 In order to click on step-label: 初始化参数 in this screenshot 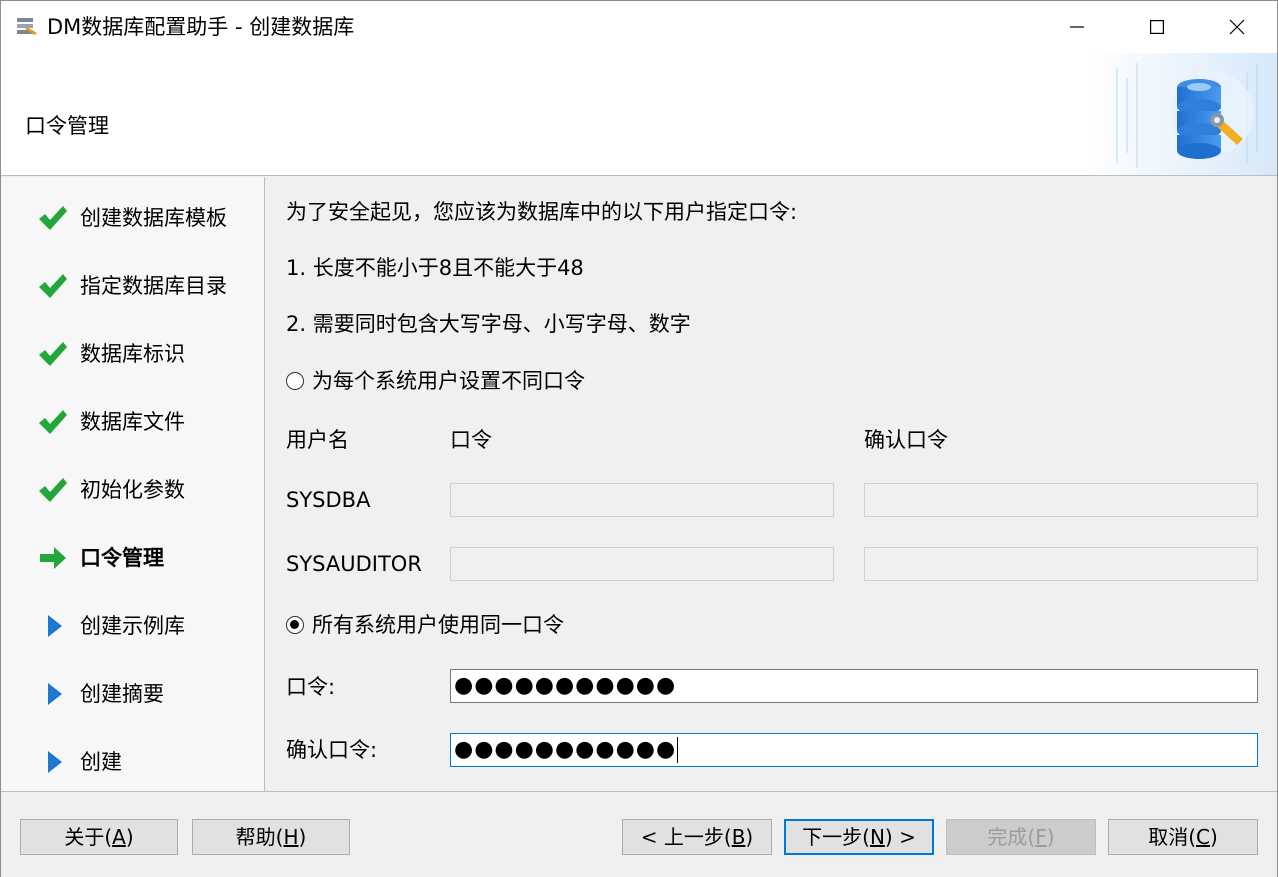, I will do `click(132, 490)`.